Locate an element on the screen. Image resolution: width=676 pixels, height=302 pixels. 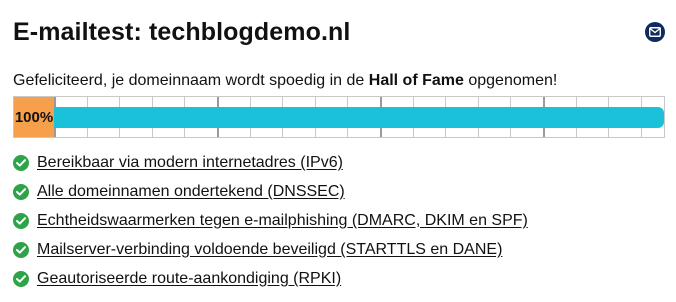
result-link: Geautoriseerde route-aankondiging (RPKI) is located at coordinates (189, 279).